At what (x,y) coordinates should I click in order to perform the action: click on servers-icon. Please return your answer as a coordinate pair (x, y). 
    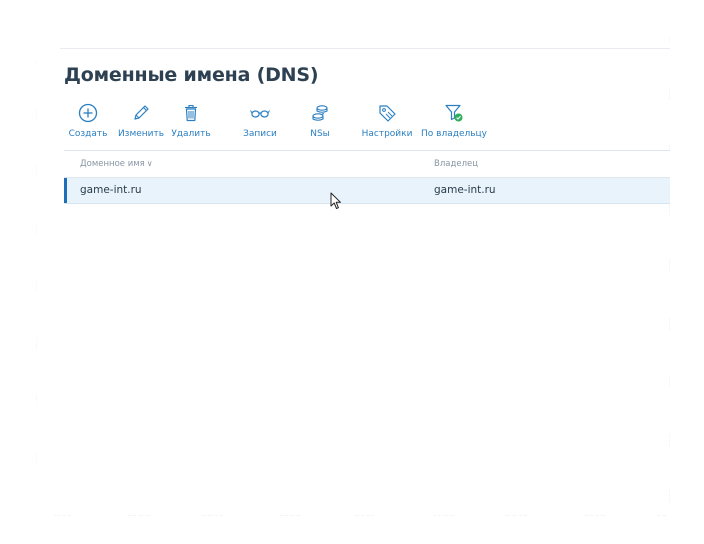
    Looking at the image, I should click on (320, 113).